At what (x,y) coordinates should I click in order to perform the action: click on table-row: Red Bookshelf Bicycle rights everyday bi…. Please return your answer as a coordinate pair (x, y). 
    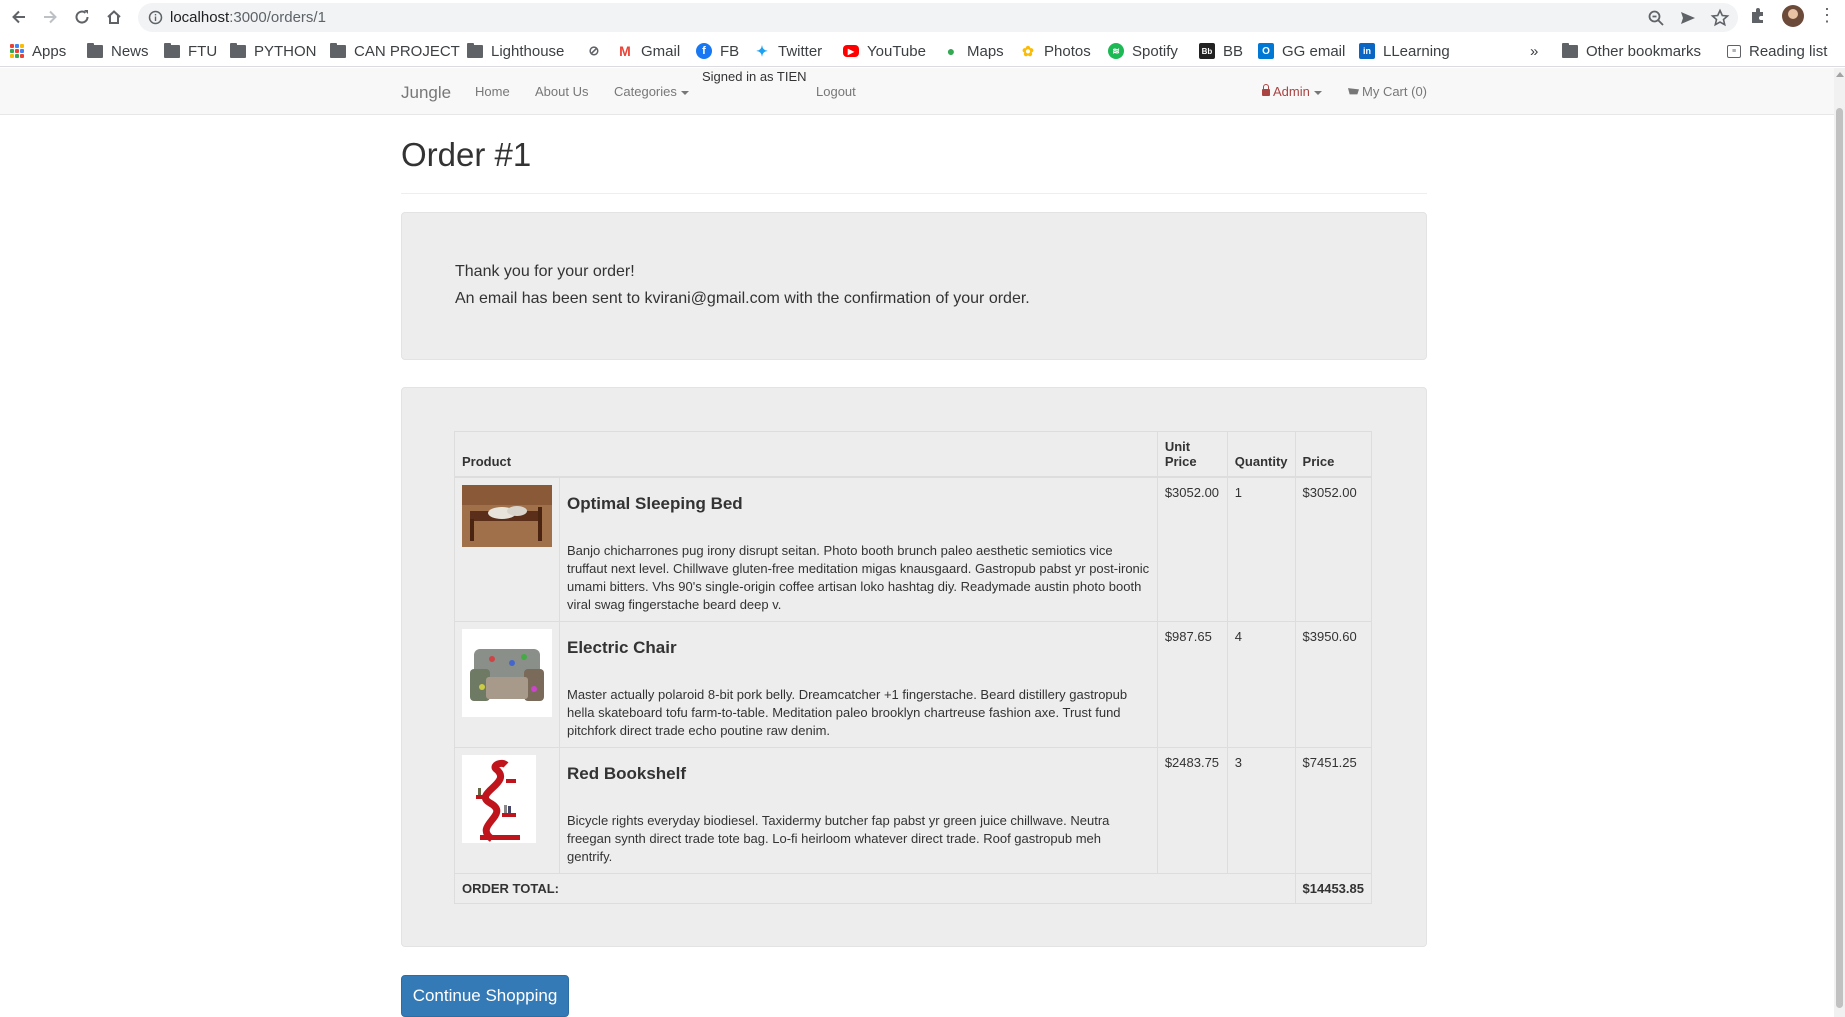
    Looking at the image, I should click on (913, 810).